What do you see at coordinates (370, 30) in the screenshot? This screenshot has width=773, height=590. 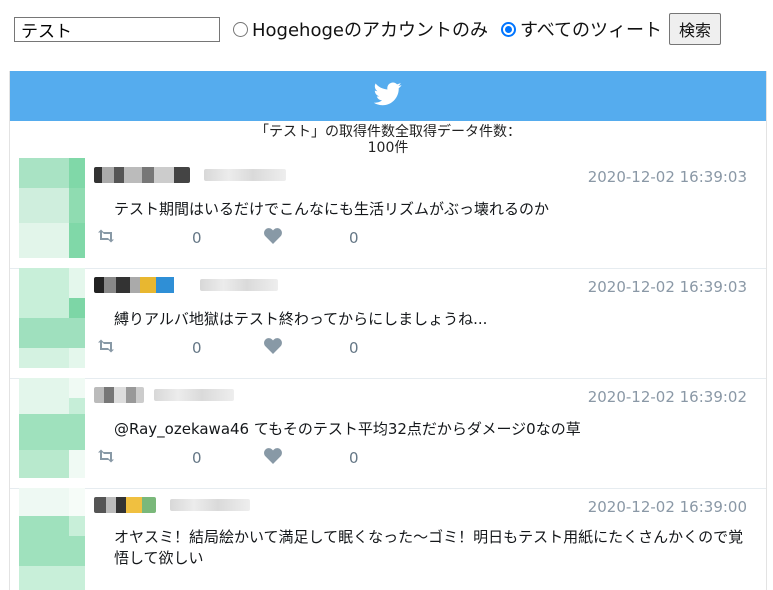 I see `option-account-only-label: Hogehogeのアカウントのみ` at bounding box center [370, 30].